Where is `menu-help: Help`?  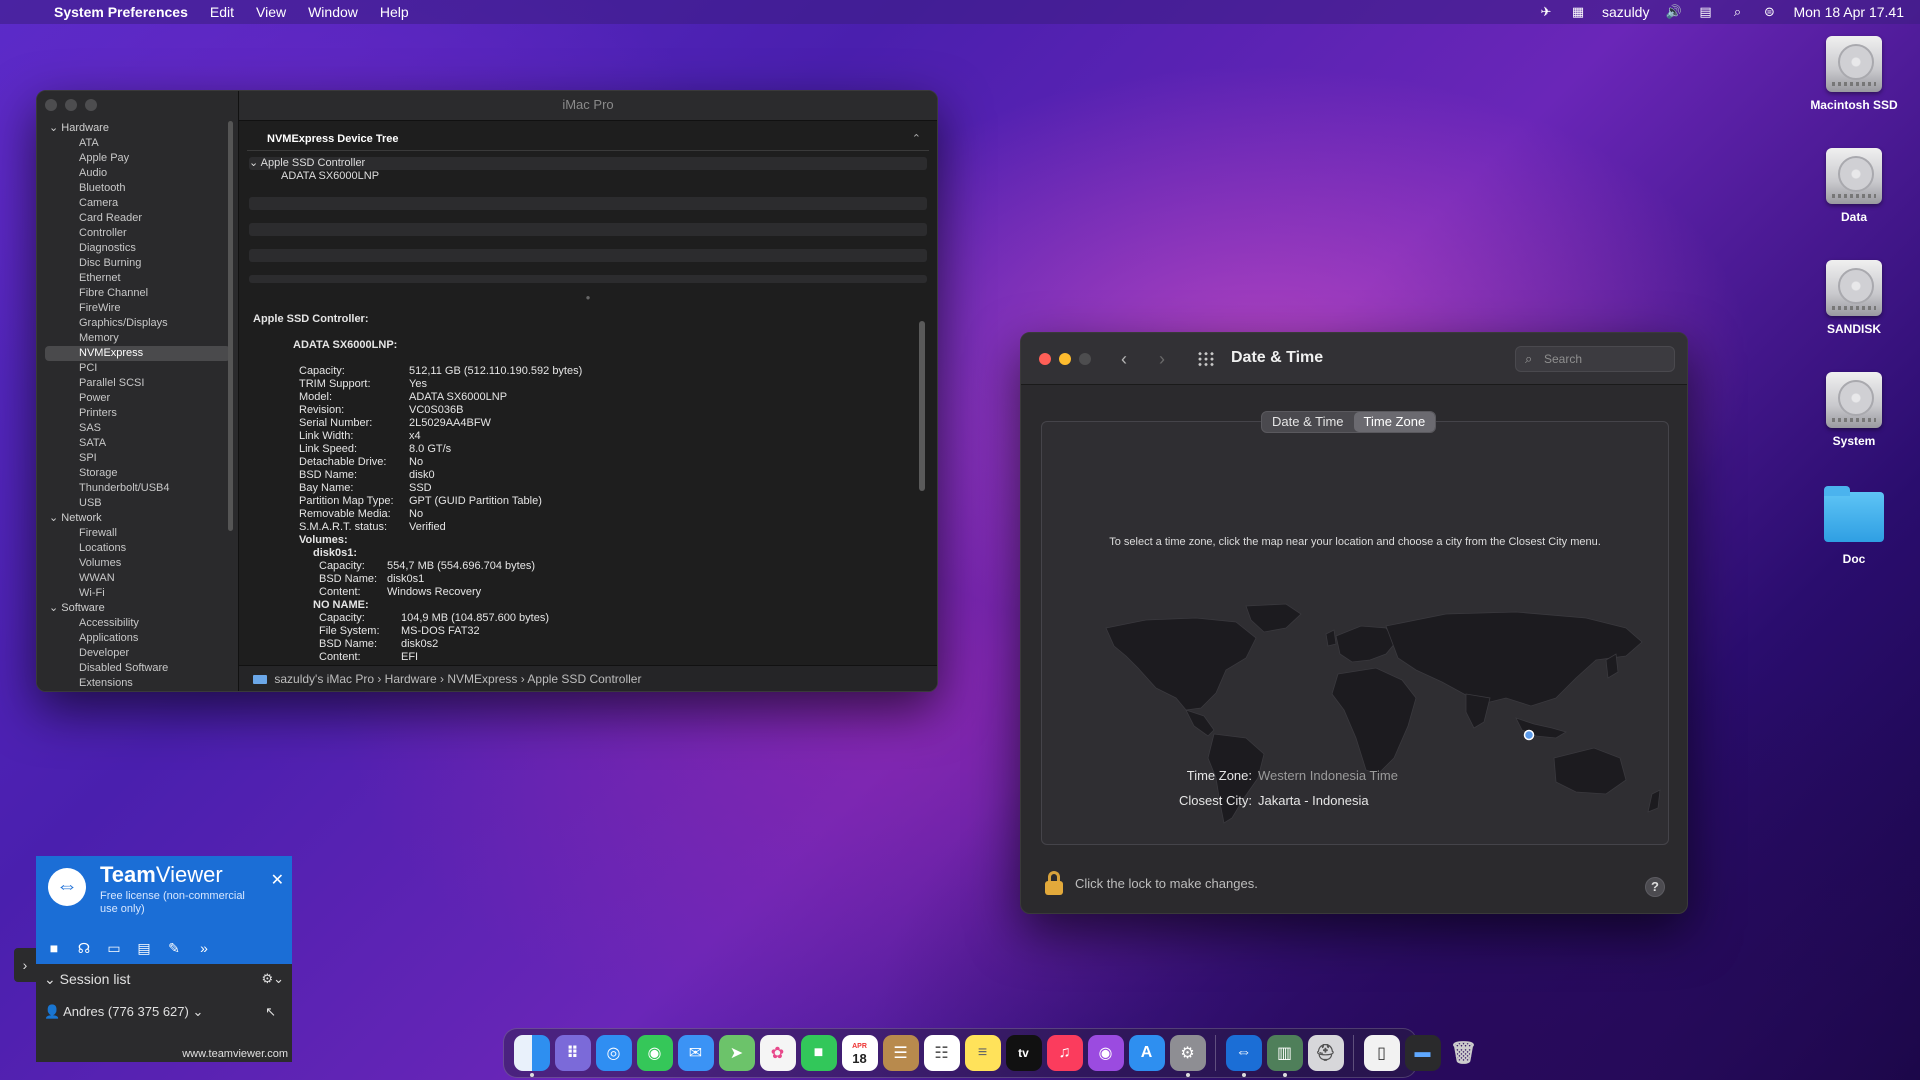
menu-help: Help is located at coordinates (394, 12).